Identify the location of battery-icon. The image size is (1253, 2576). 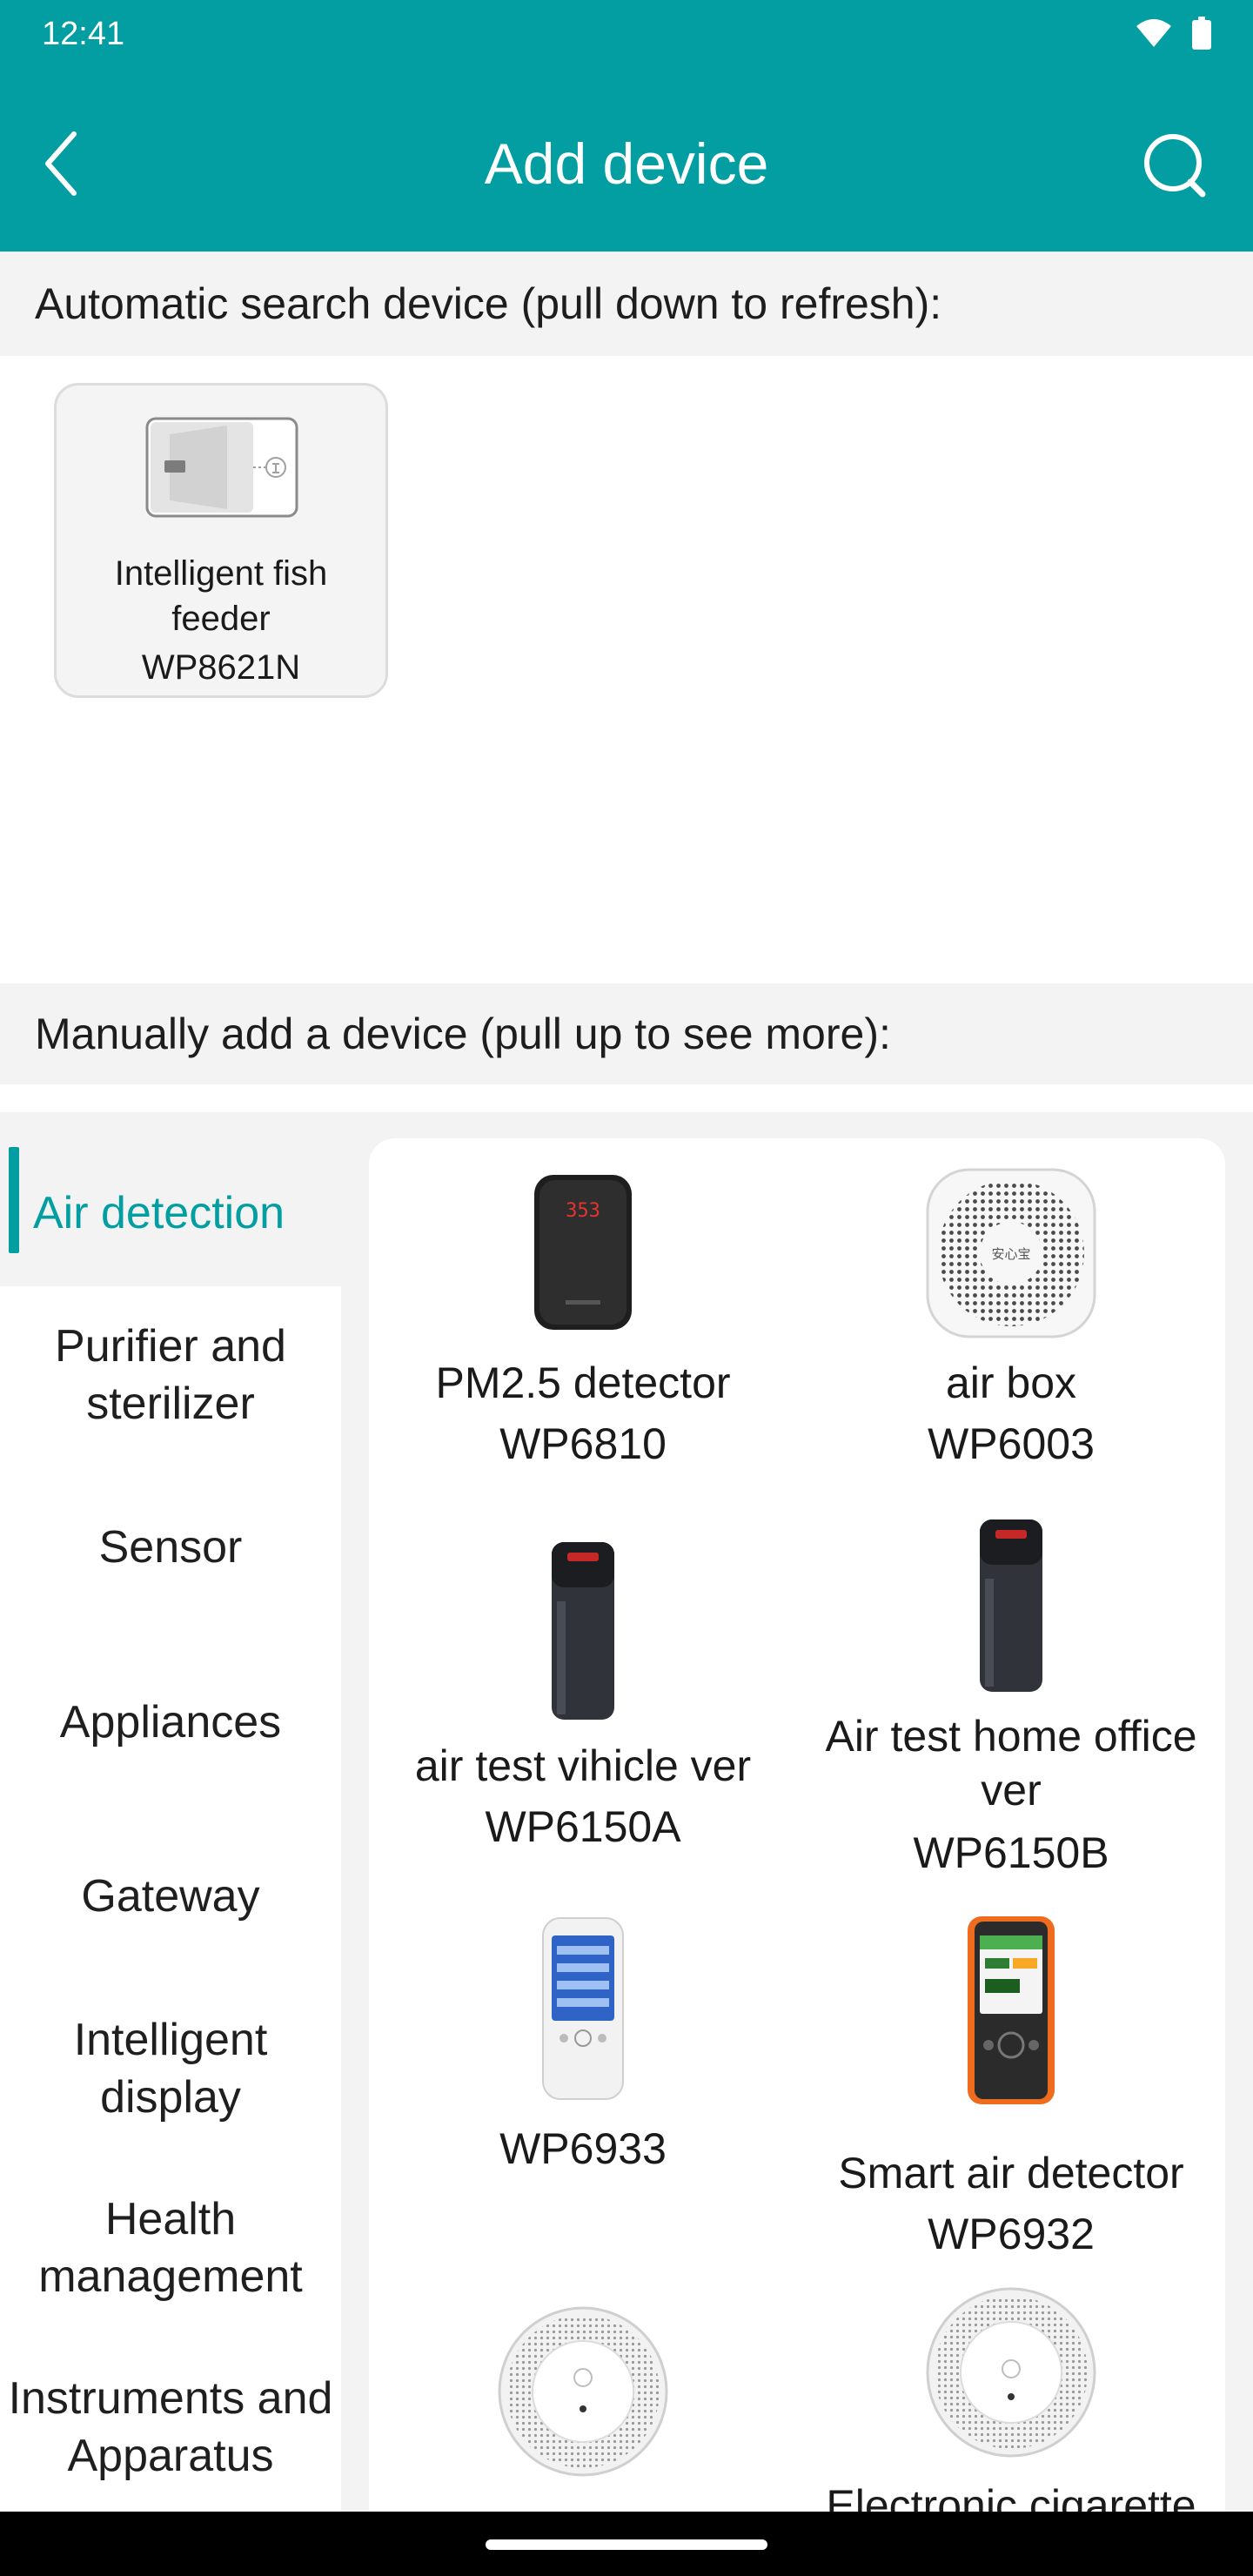
(1201, 35).